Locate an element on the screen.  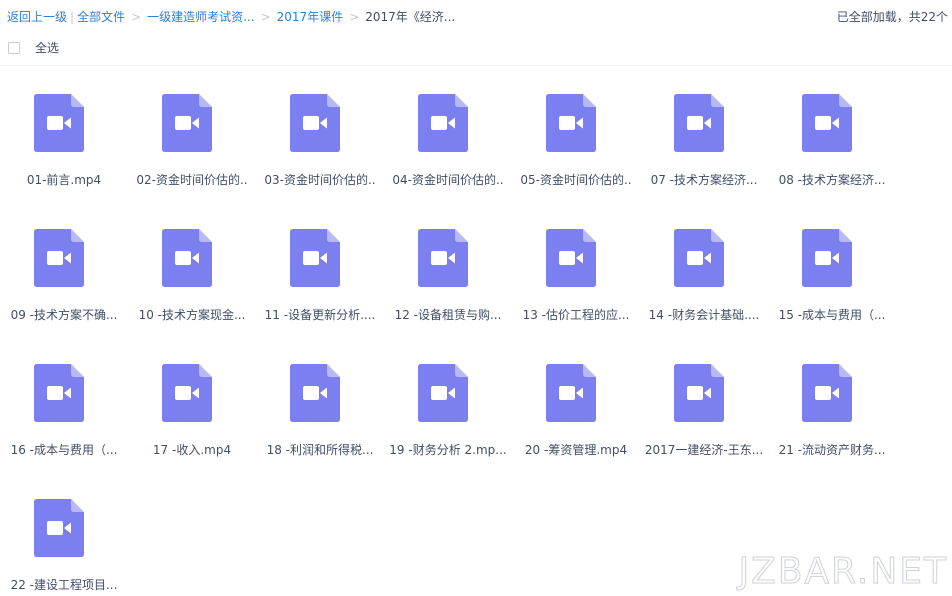
file-name: 03-资金时间价估的.. is located at coordinates (320, 180).